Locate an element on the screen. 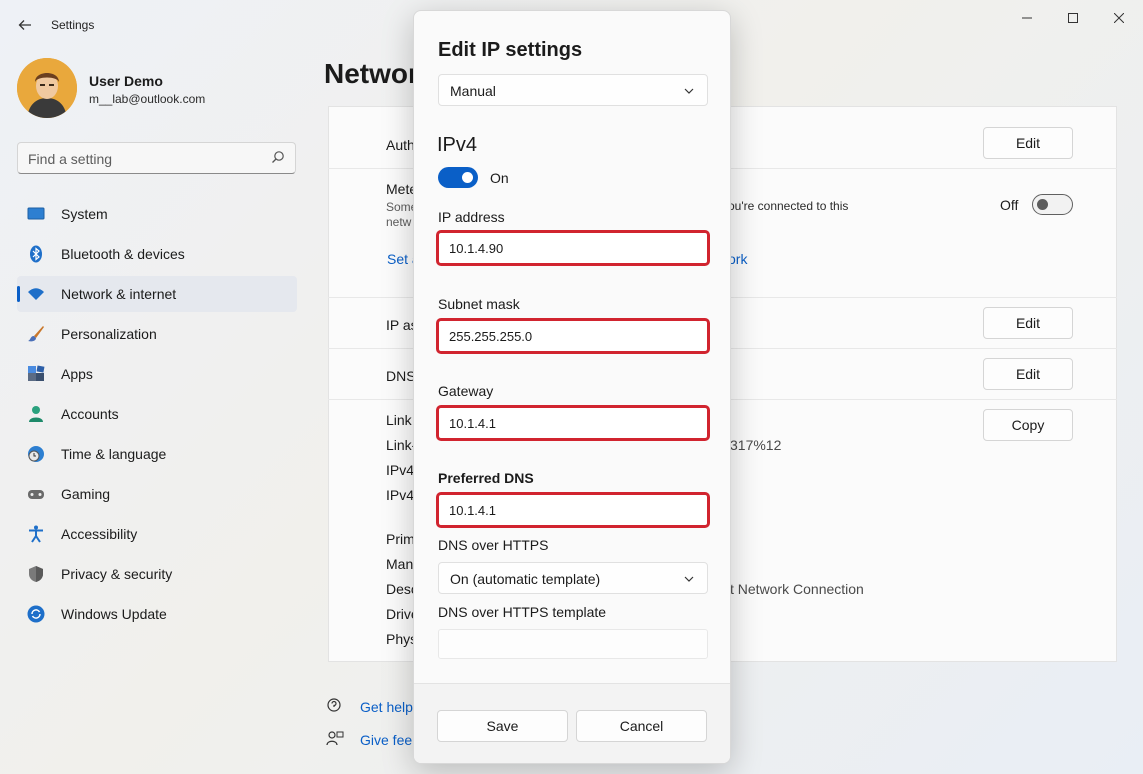 The height and width of the screenshot is (774, 1143). dns-over-https-template-label: DNS over HTTPS template is located at coordinates (522, 612).